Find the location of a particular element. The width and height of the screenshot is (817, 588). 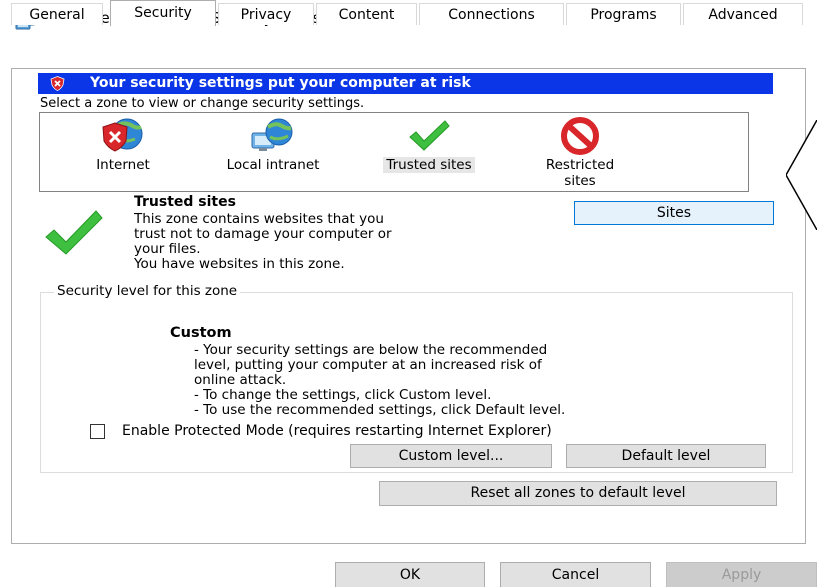

trusted-sites-check-icon is located at coordinates (74, 232).